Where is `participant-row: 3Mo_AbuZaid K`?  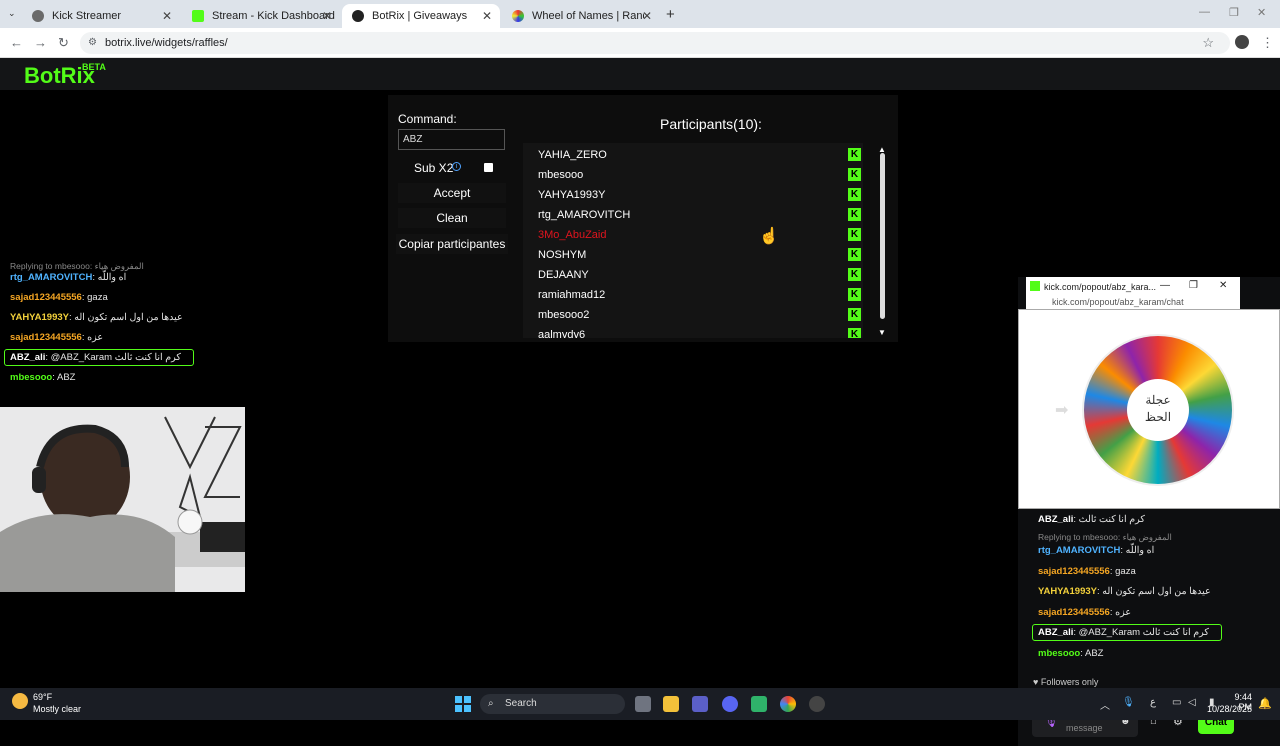
participant-row: 3Mo_AbuZaid K is located at coordinates (699, 235).